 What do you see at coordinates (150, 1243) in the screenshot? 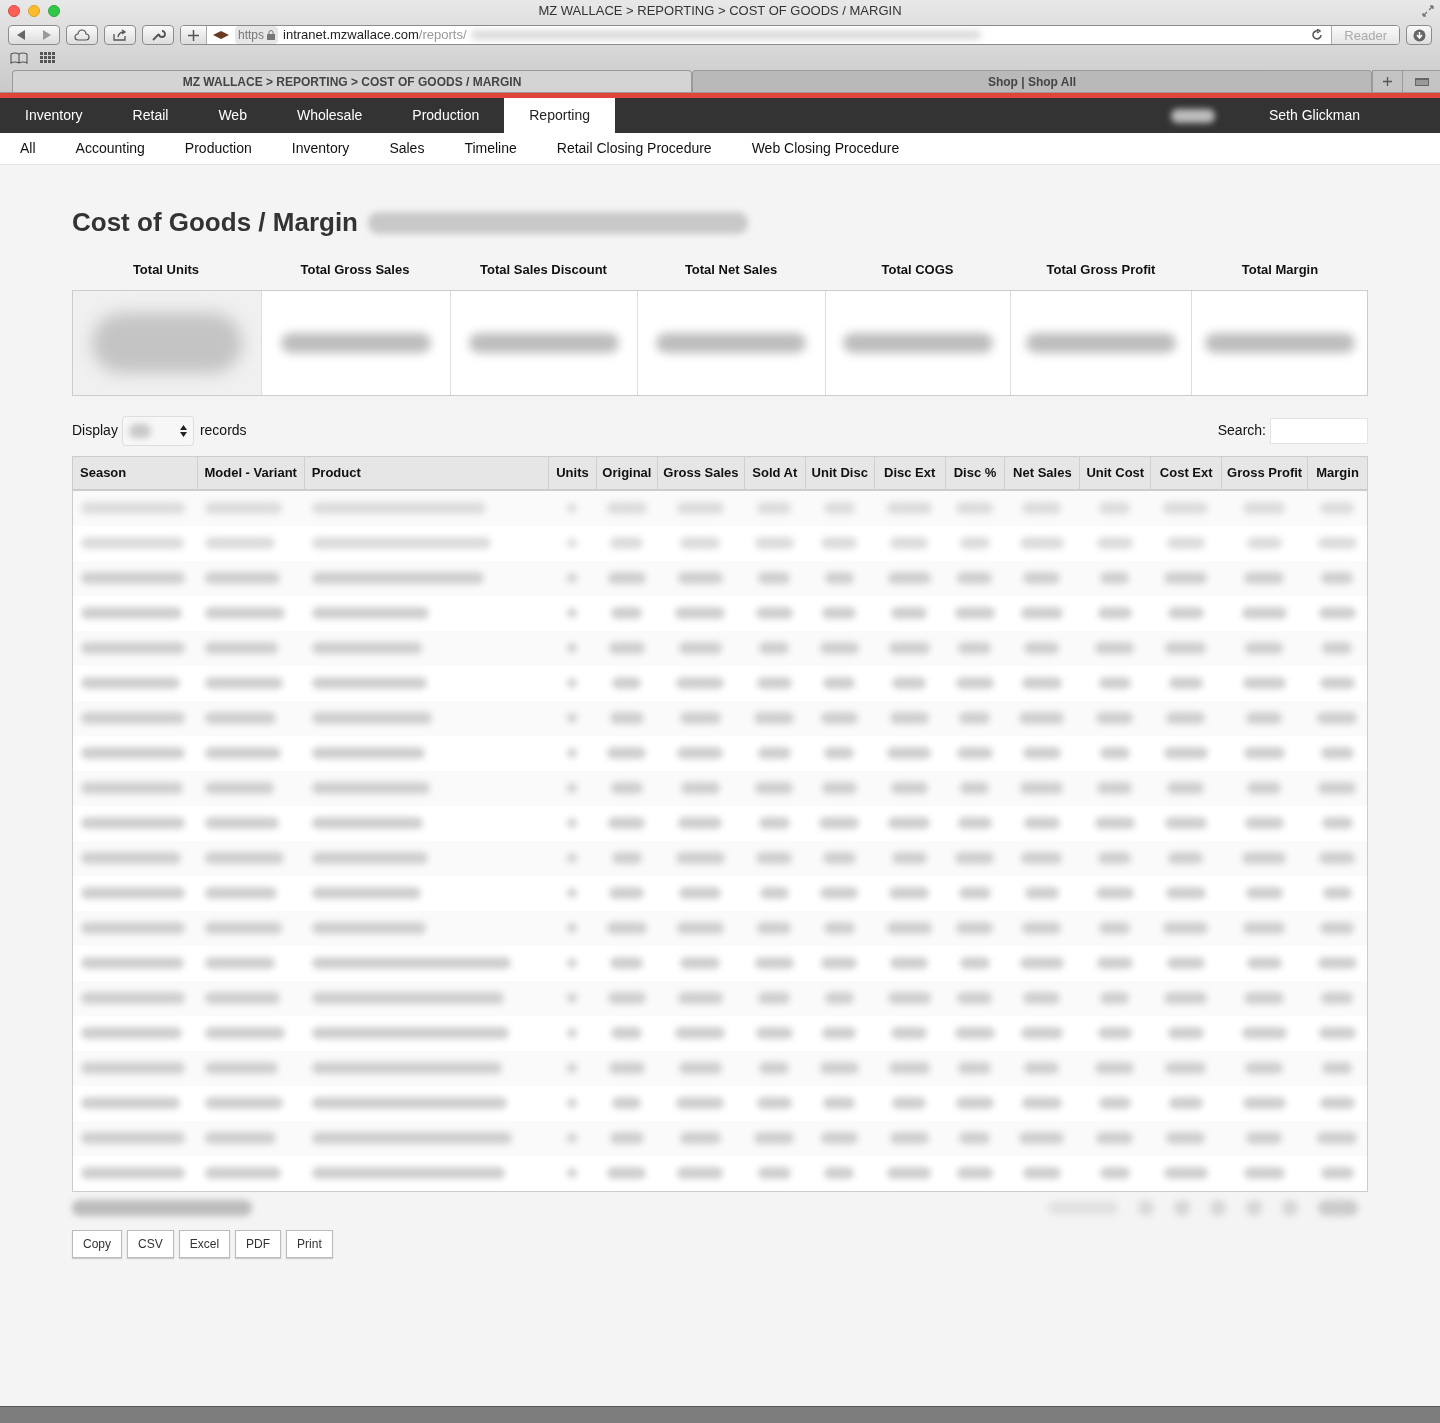
I see `export-button: CSV` at bounding box center [150, 1243].